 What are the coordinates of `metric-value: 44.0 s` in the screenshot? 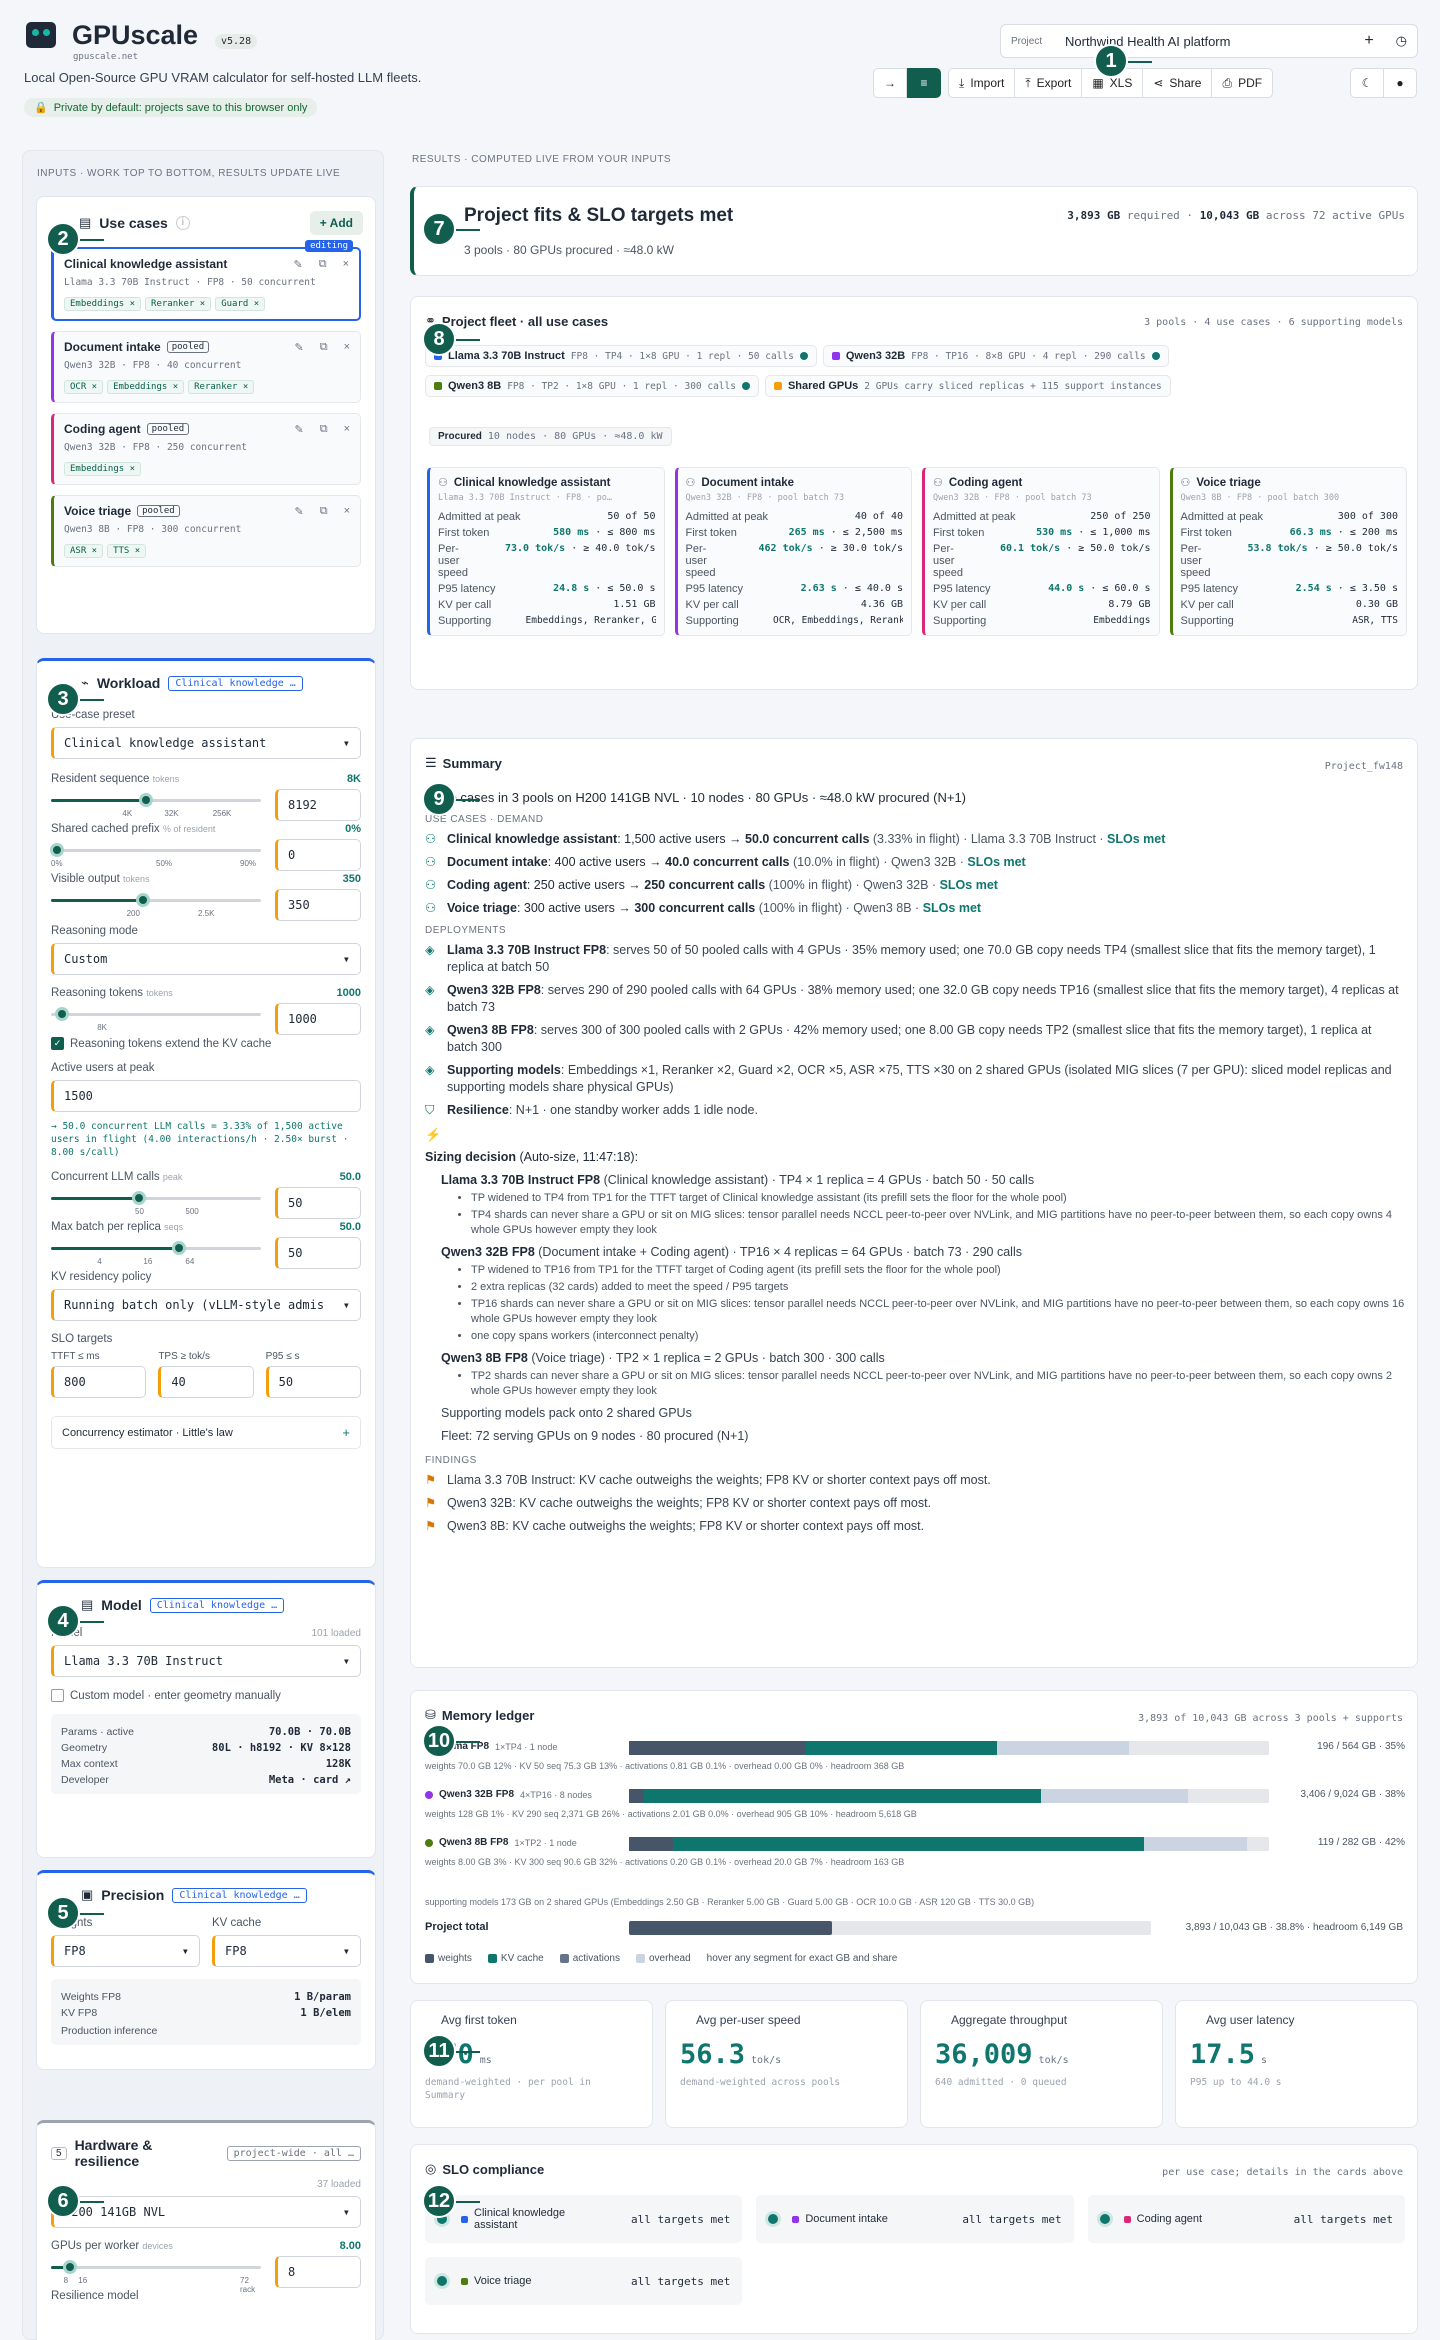 It's located at (1066, 588).